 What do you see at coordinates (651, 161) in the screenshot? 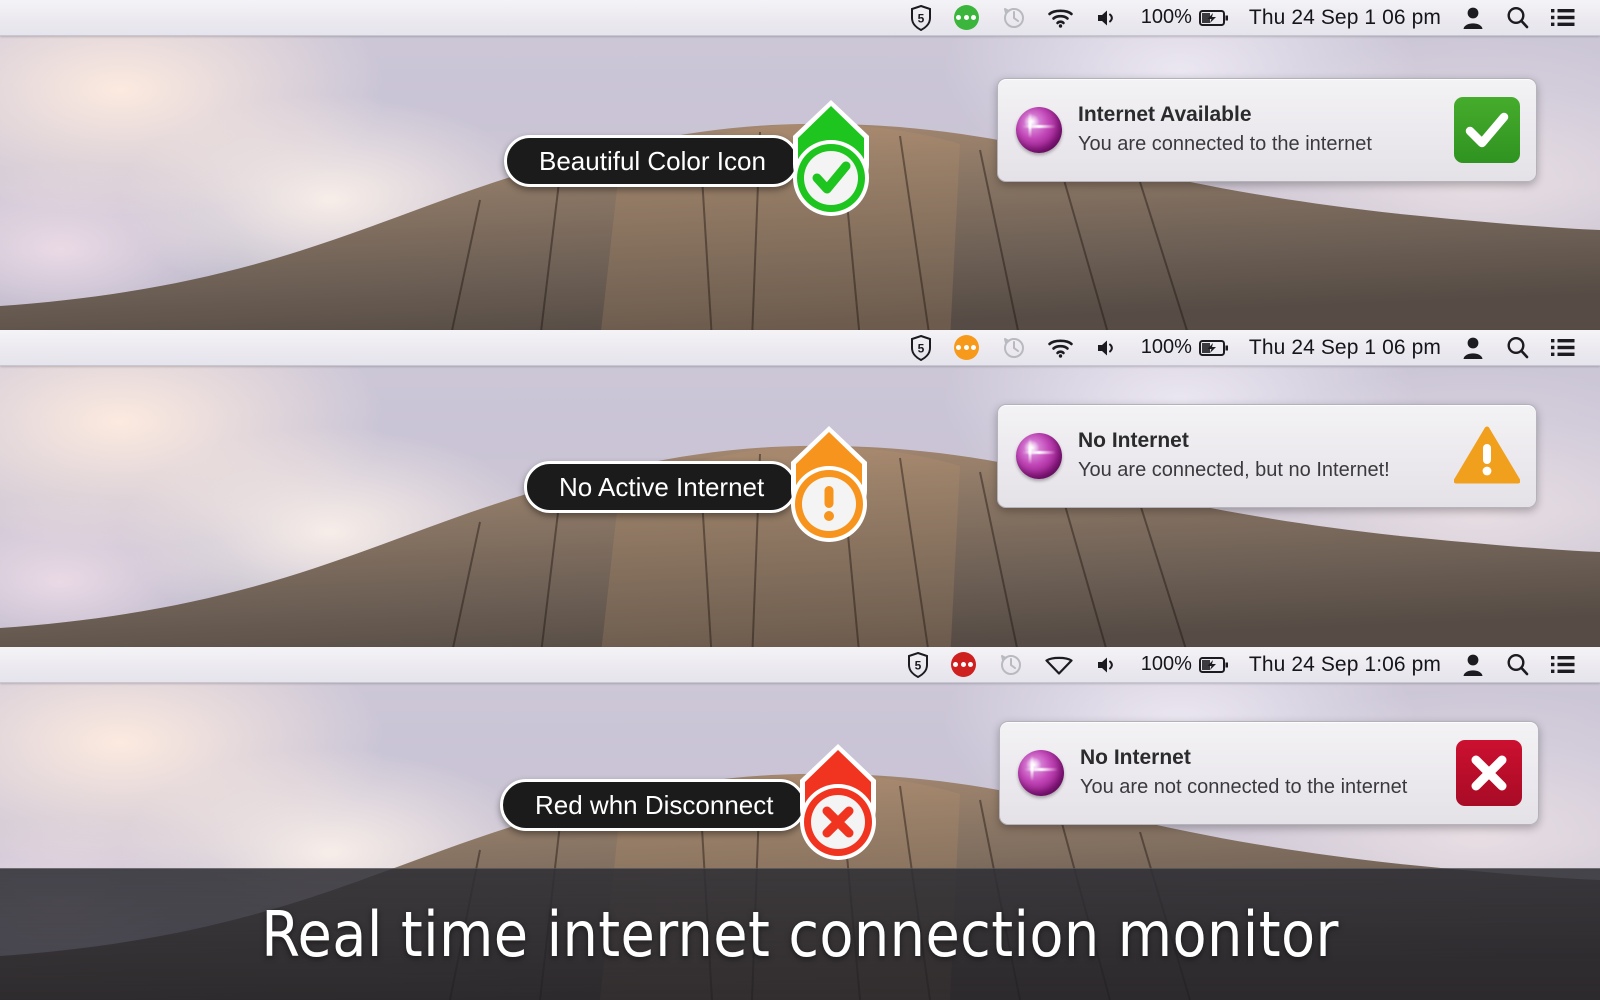
I see `callout-label-1: Beautiful Color Icon` at bounding box center [651, 161].